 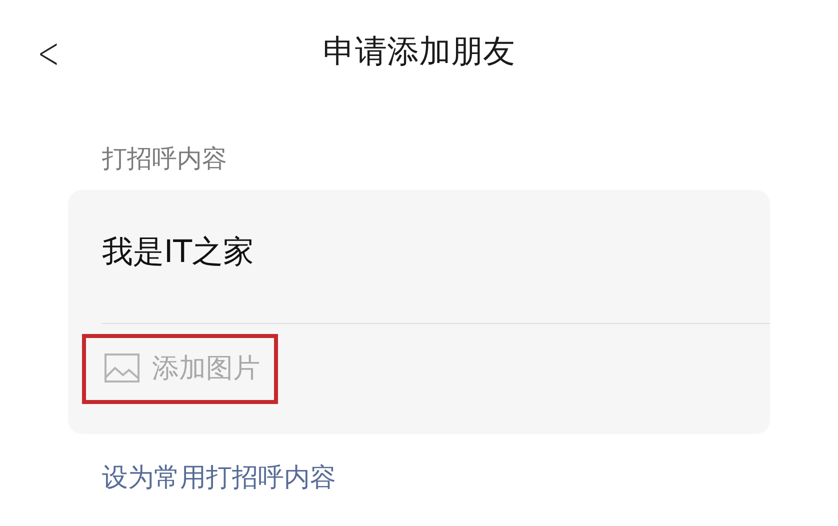 What do you see at coordinates (122, 368) in the screenshot?
I see `image-icon` at bounding box center [122, 368].